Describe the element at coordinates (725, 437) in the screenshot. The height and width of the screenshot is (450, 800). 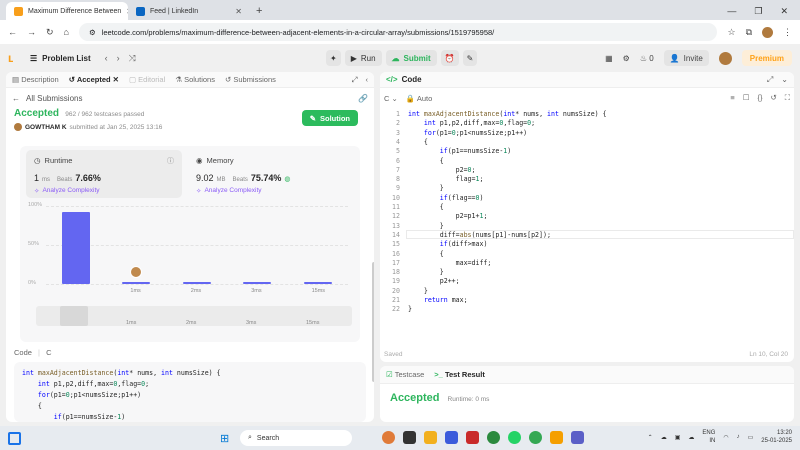
I see `wifi-icon: ◠` at that location.